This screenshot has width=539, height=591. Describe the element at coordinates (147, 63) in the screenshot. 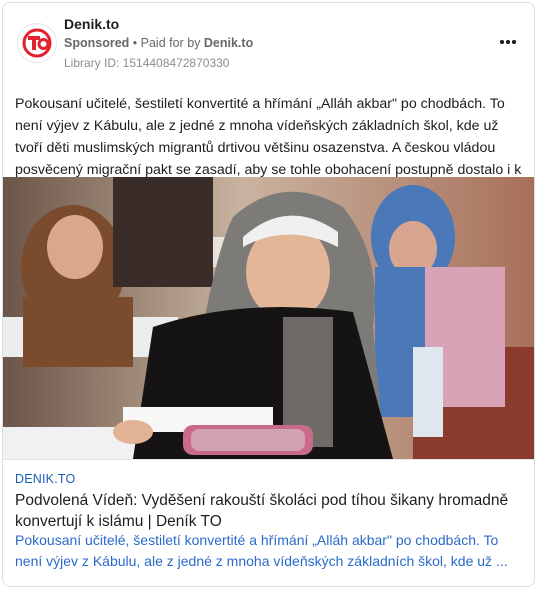

I see `library-id: Library ID: 1514408472870330` at that location.